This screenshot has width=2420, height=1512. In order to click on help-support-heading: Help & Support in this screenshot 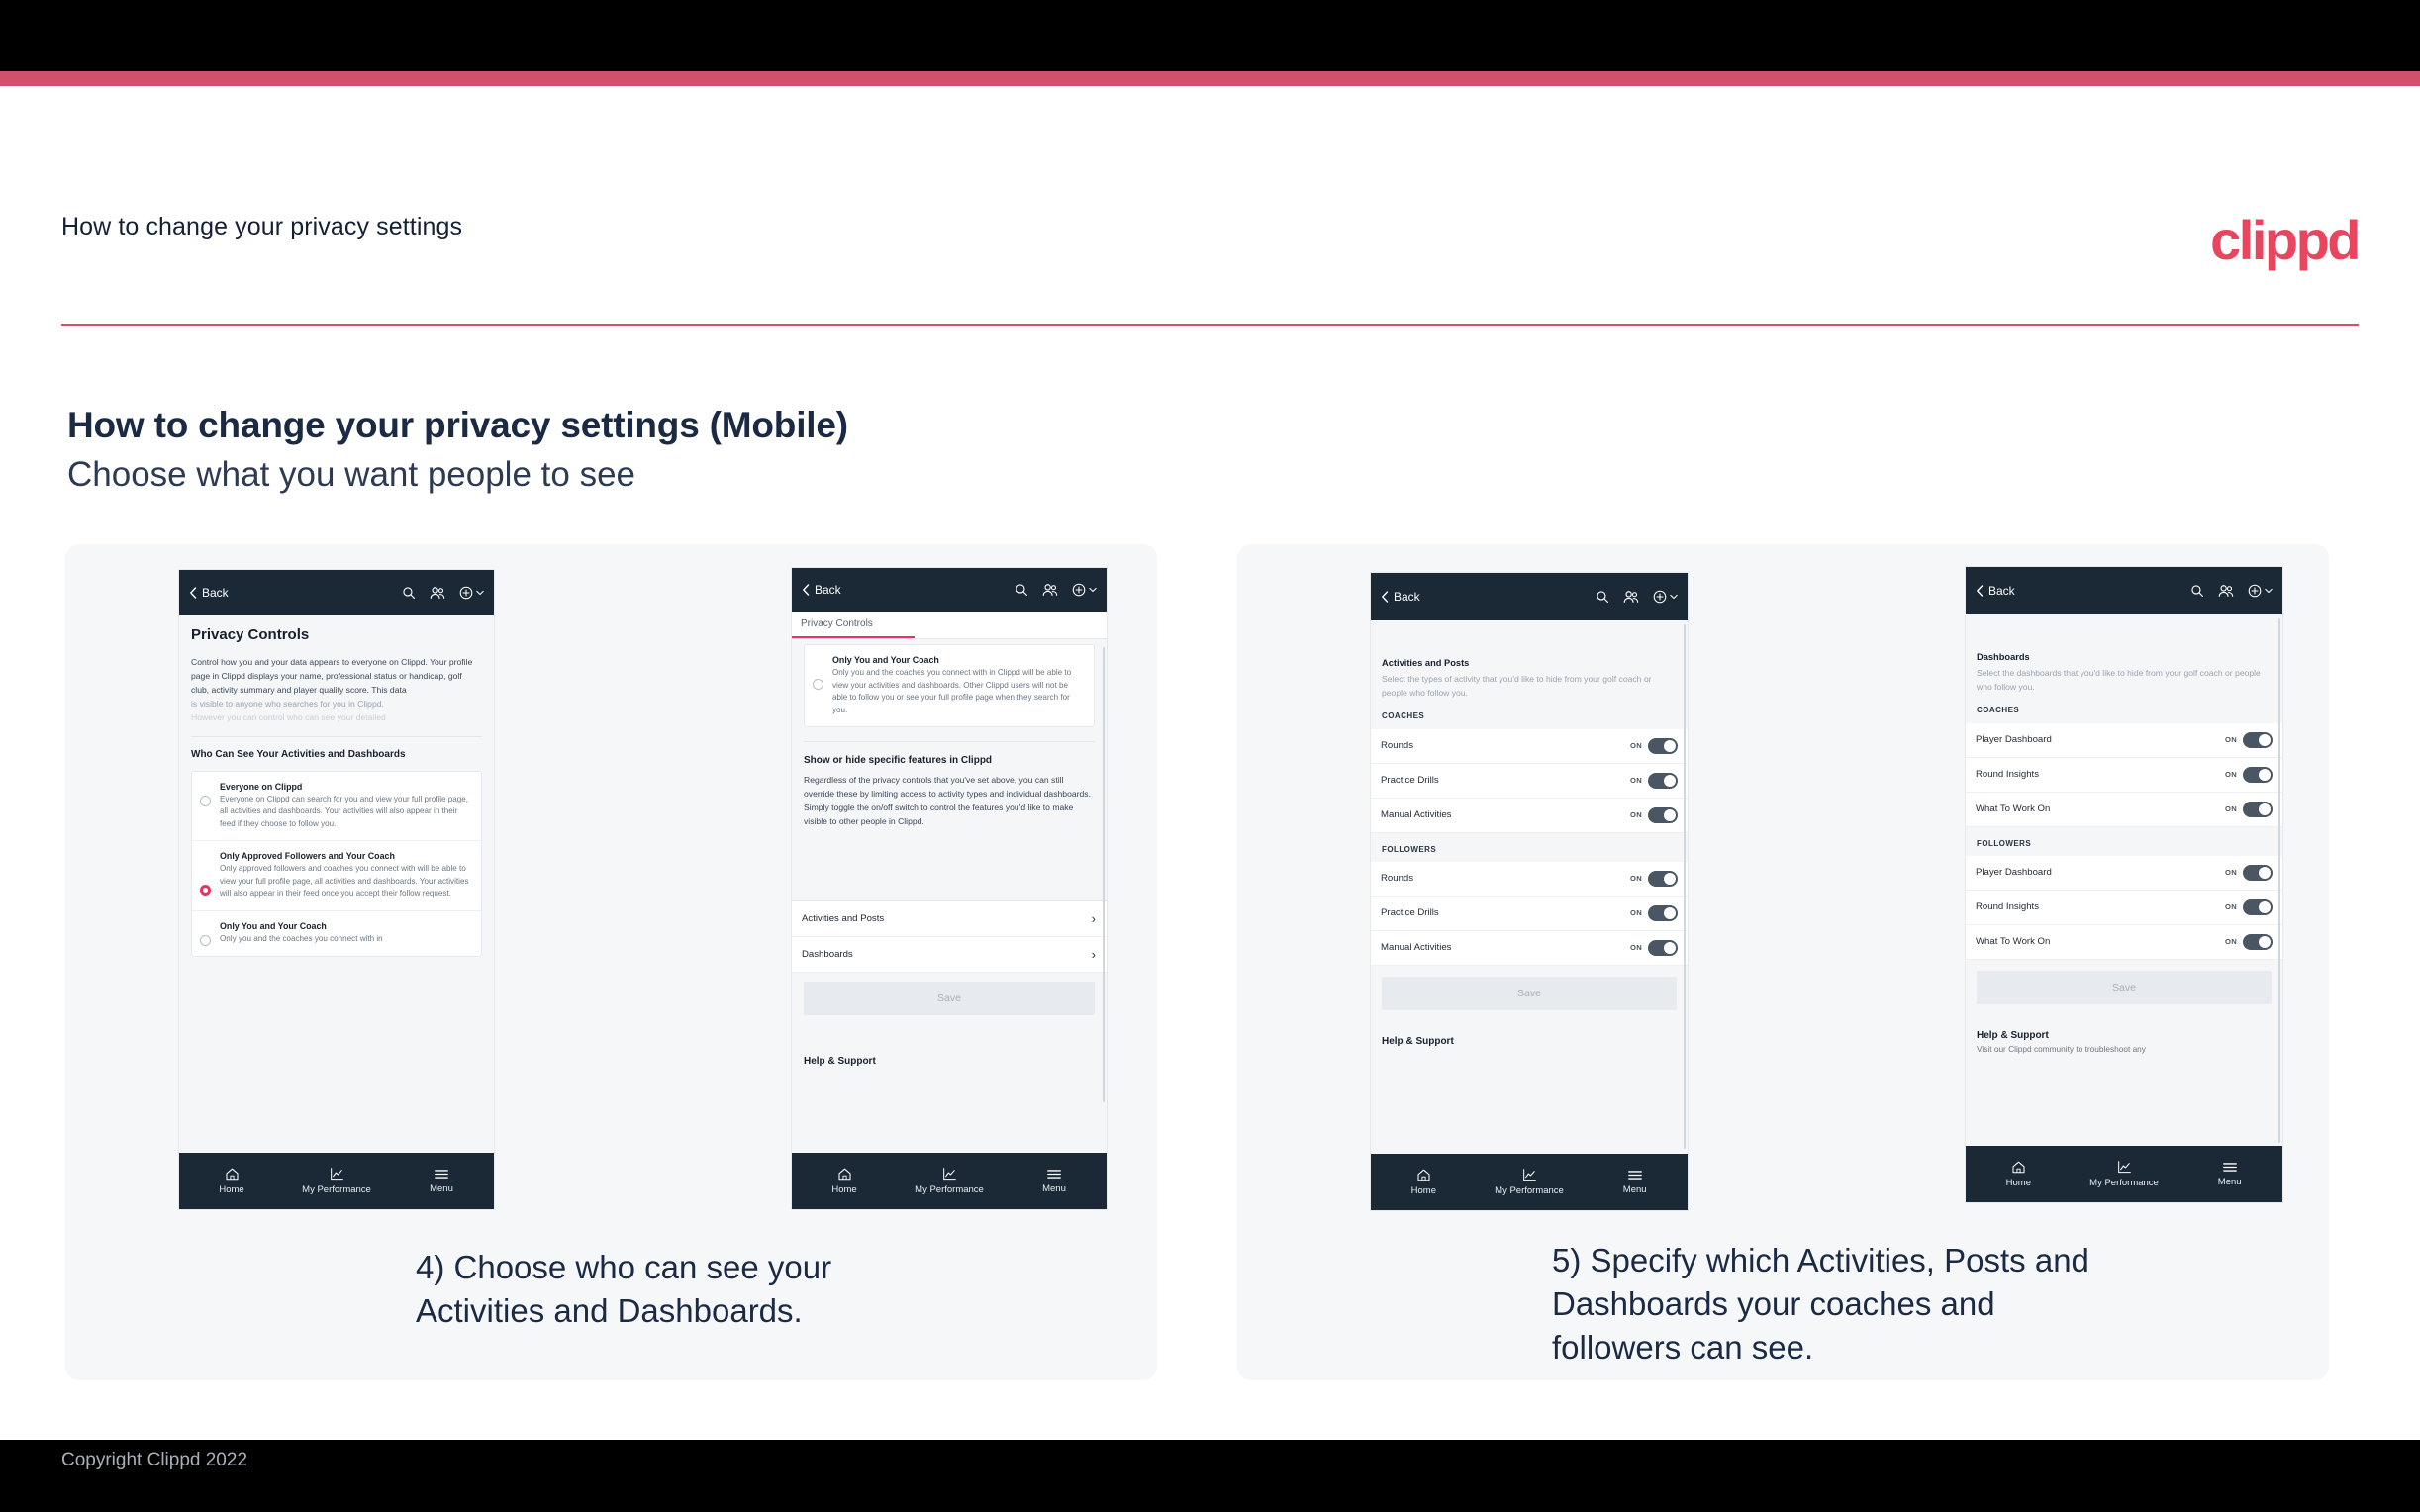, I will do `click(2013, 1035)`.